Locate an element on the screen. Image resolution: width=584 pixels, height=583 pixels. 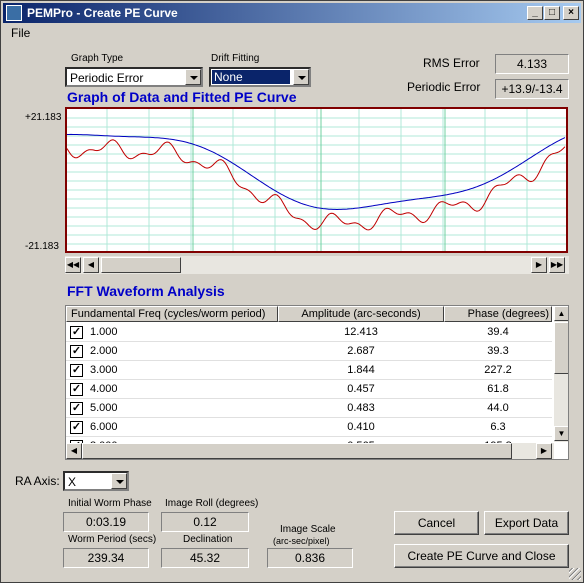
graph-type-label: Graph Type is located at coordinates (97, 58).